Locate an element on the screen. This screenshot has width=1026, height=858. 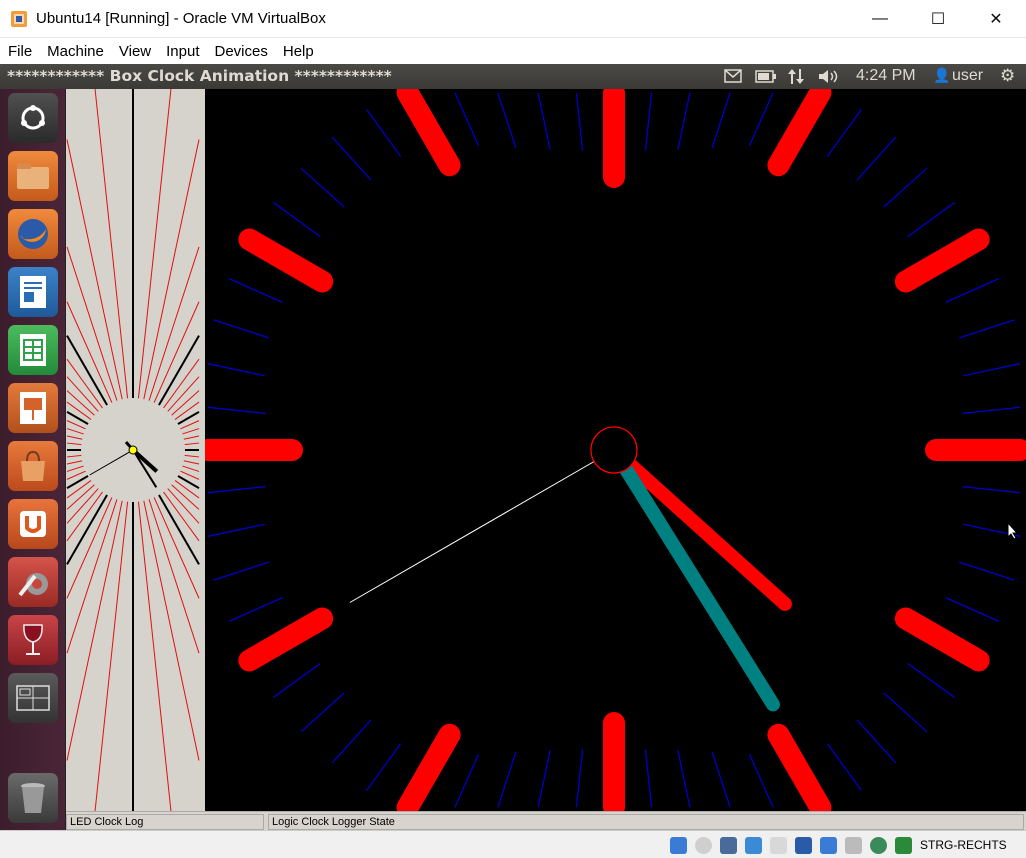
host-key-arrow-icon is located at coordinates (903, 845).